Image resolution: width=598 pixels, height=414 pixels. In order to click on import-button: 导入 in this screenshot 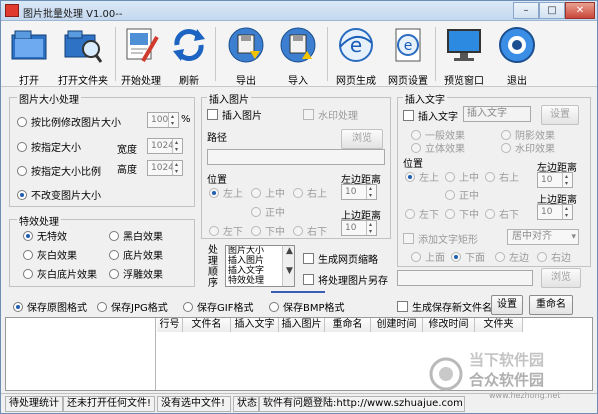, I will do `click(298, 56)`.